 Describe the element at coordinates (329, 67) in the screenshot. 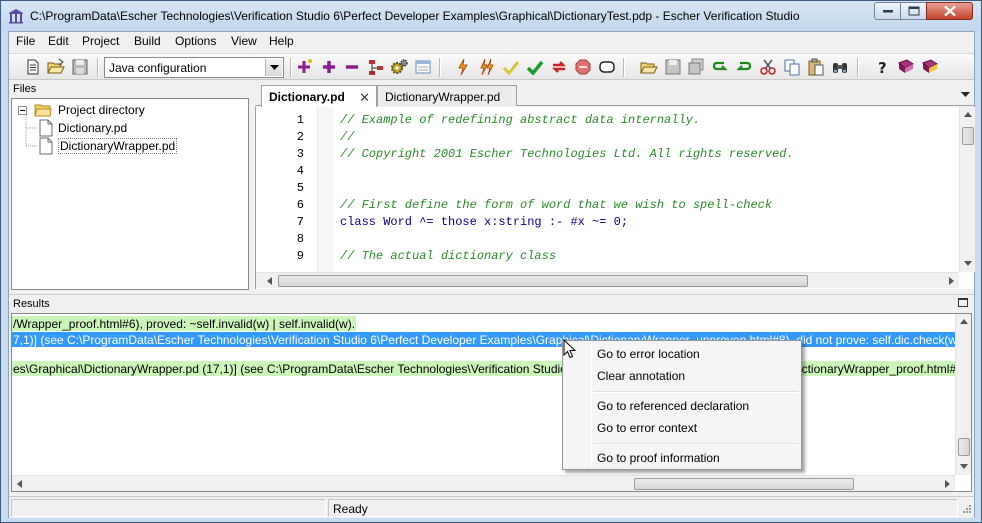

I see `add-button` at that location.